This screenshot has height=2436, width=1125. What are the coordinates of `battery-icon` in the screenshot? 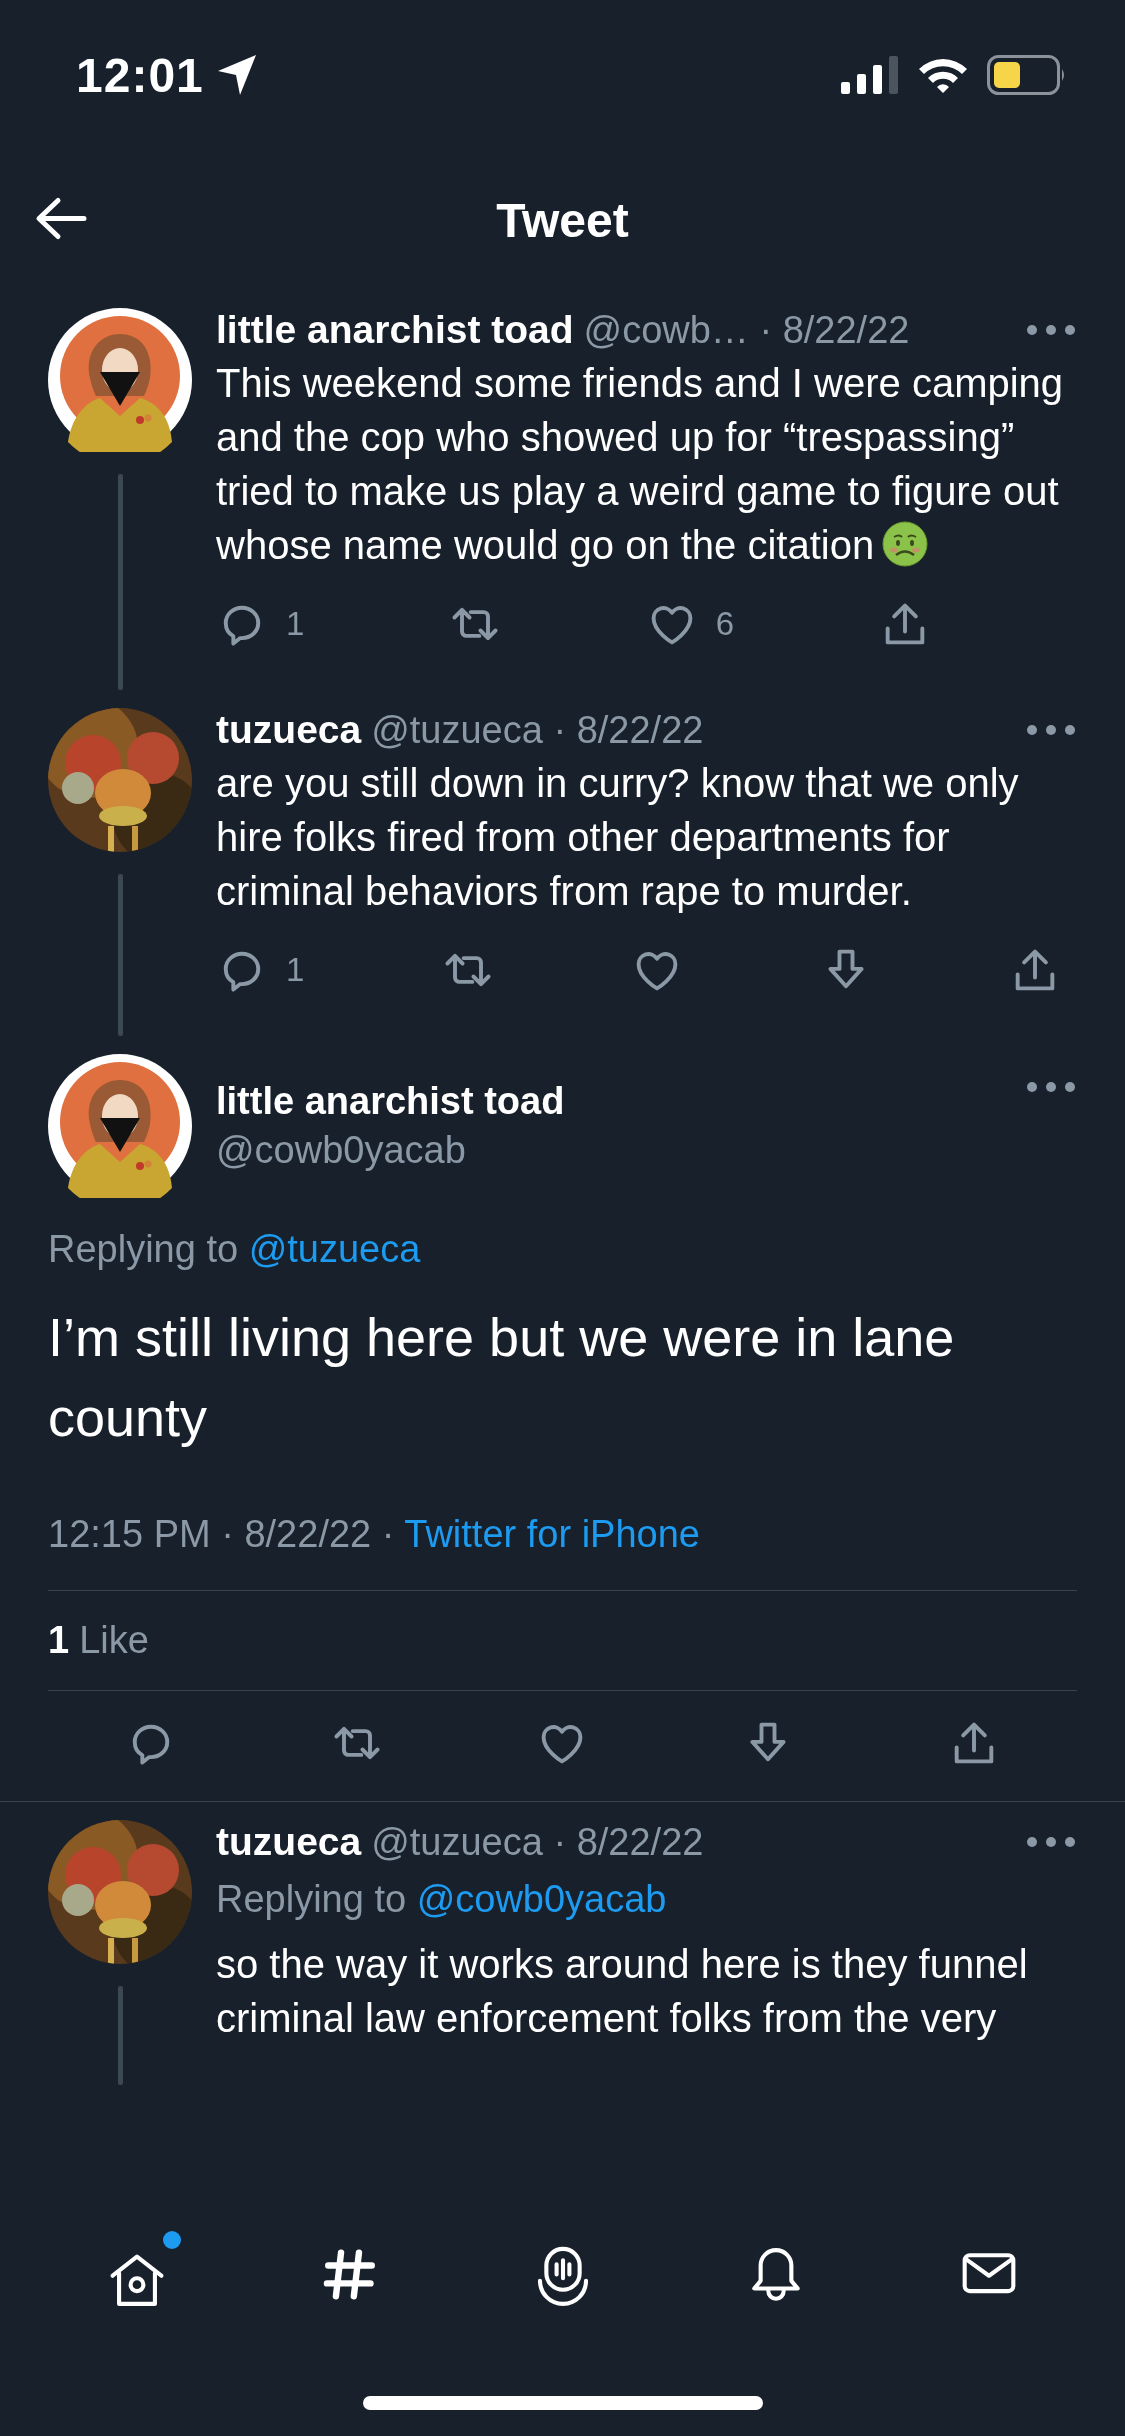 It's located at (1027, 75).